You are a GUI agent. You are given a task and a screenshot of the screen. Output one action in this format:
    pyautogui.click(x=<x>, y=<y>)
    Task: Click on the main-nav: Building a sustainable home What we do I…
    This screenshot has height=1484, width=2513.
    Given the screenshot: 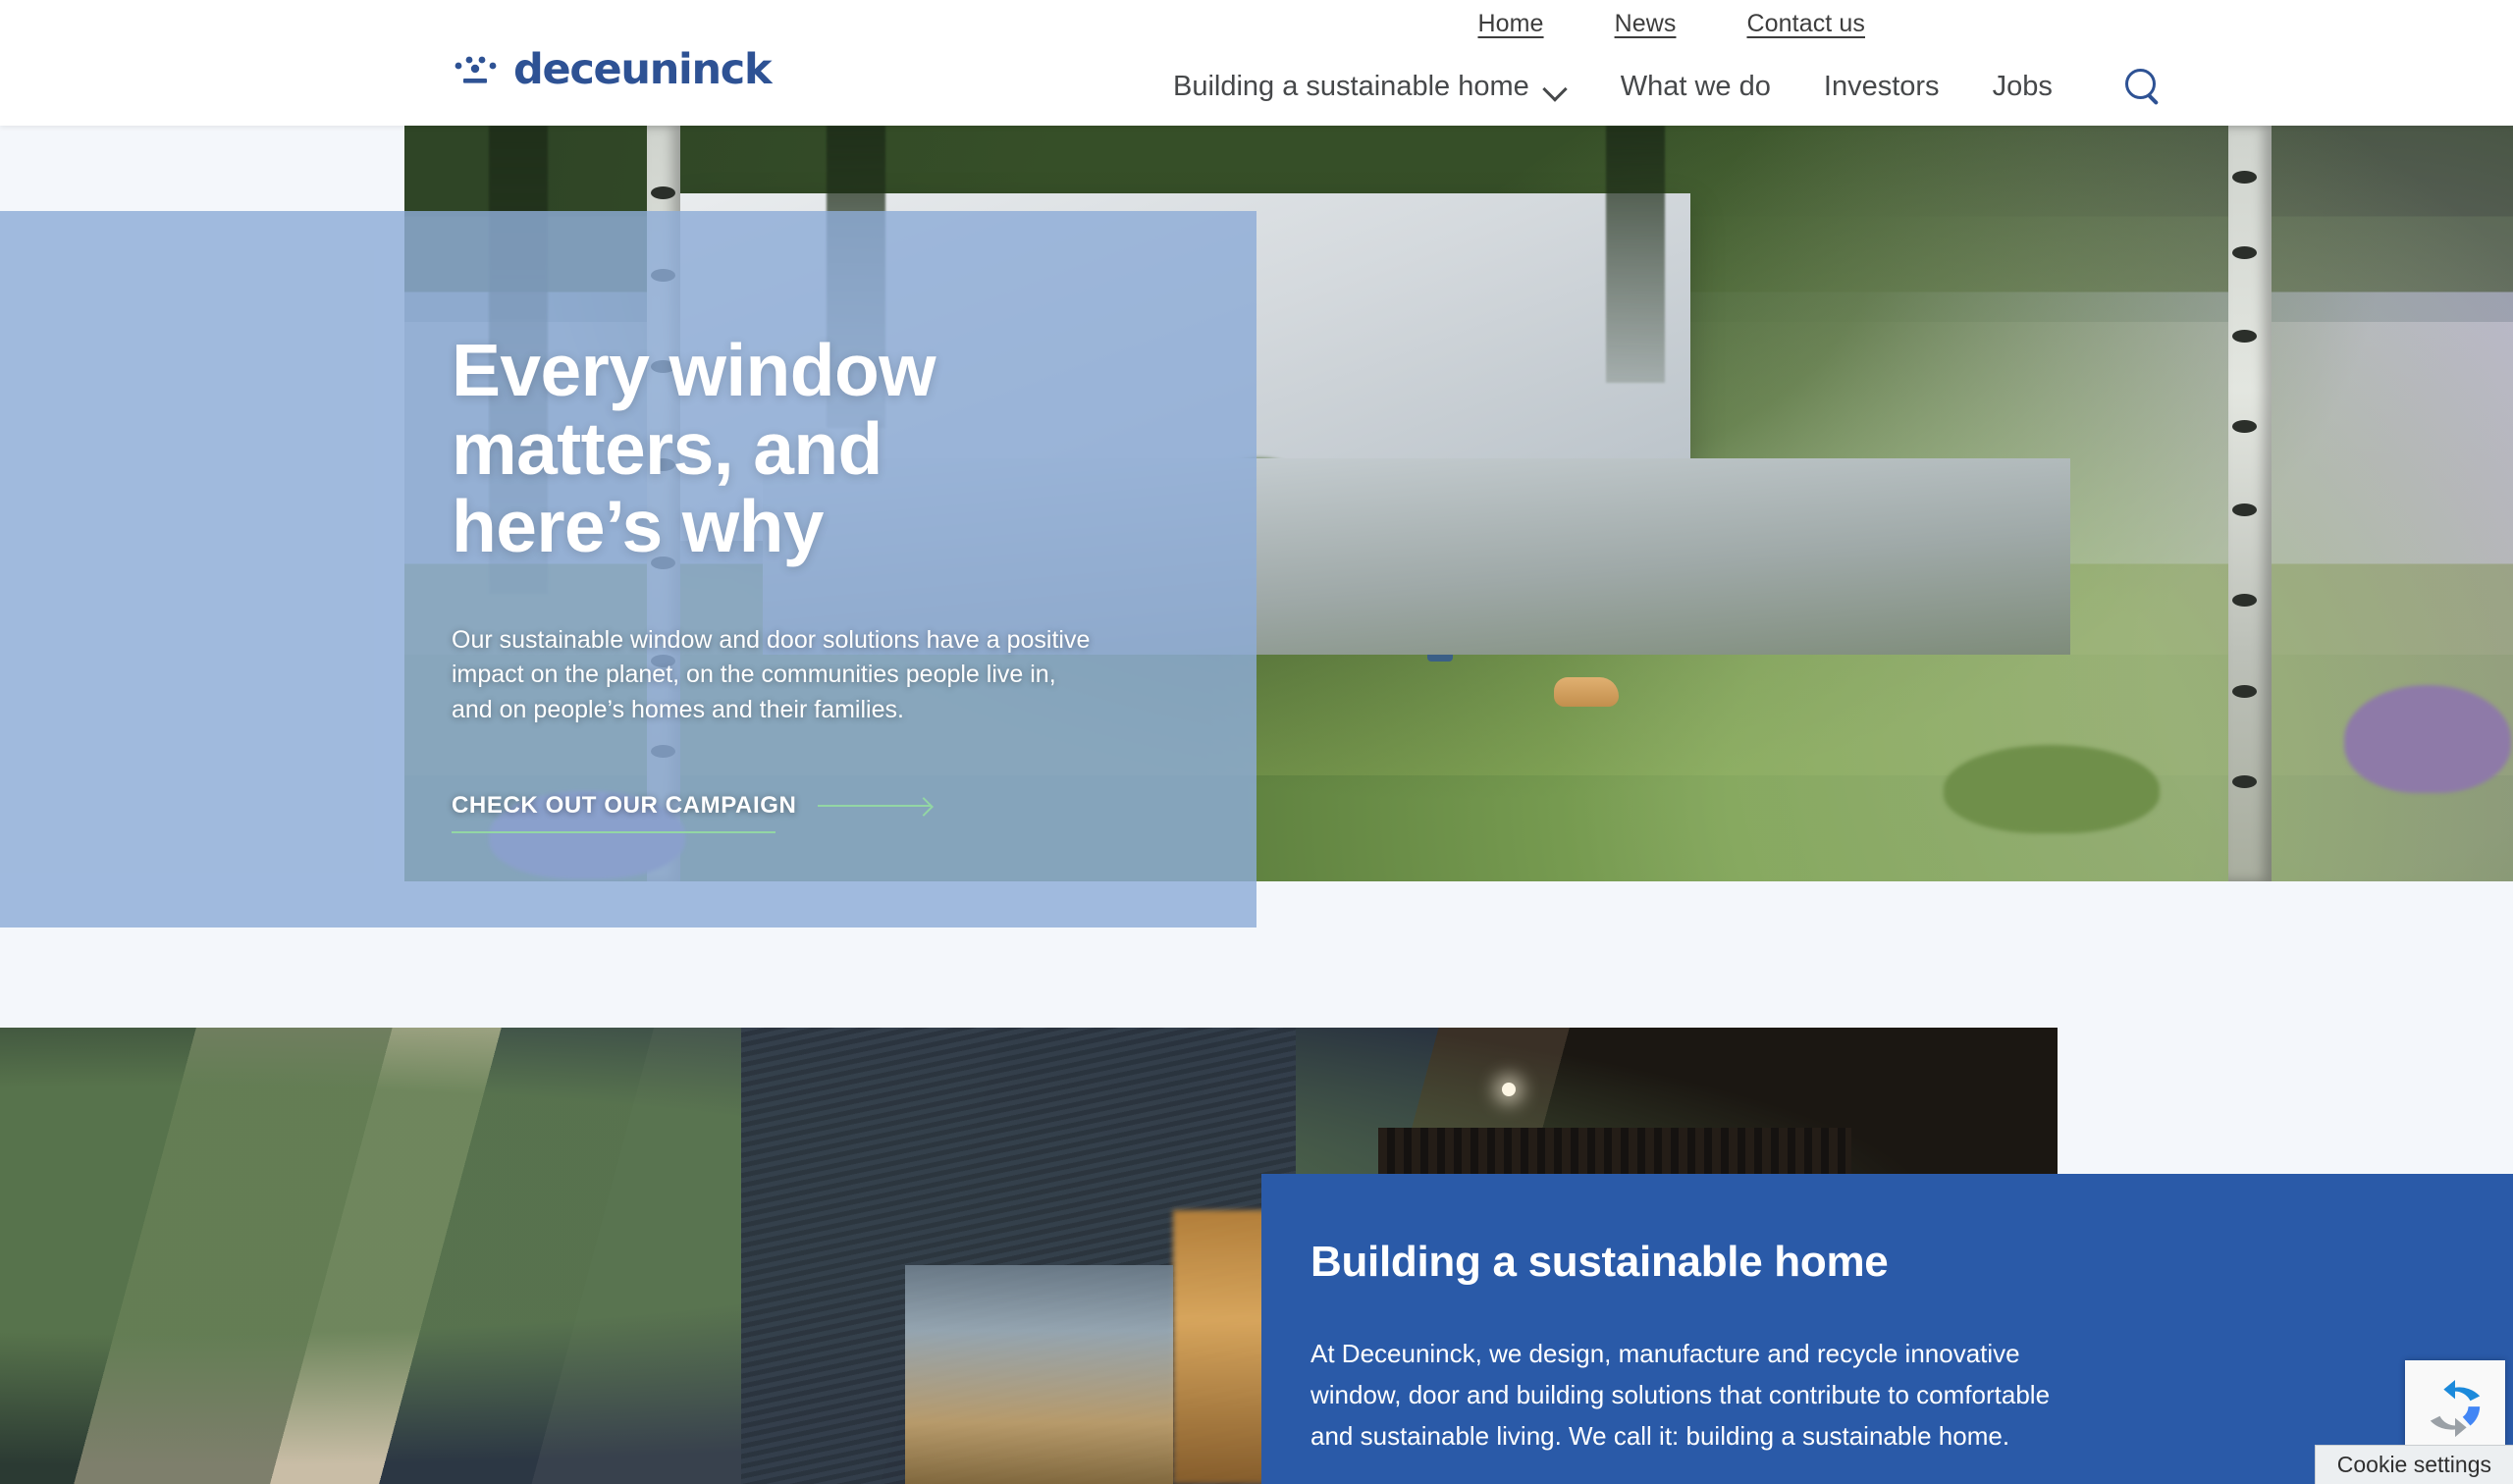 What is the action you would take?
    pyautogui.click(x=1669, y=86)
    